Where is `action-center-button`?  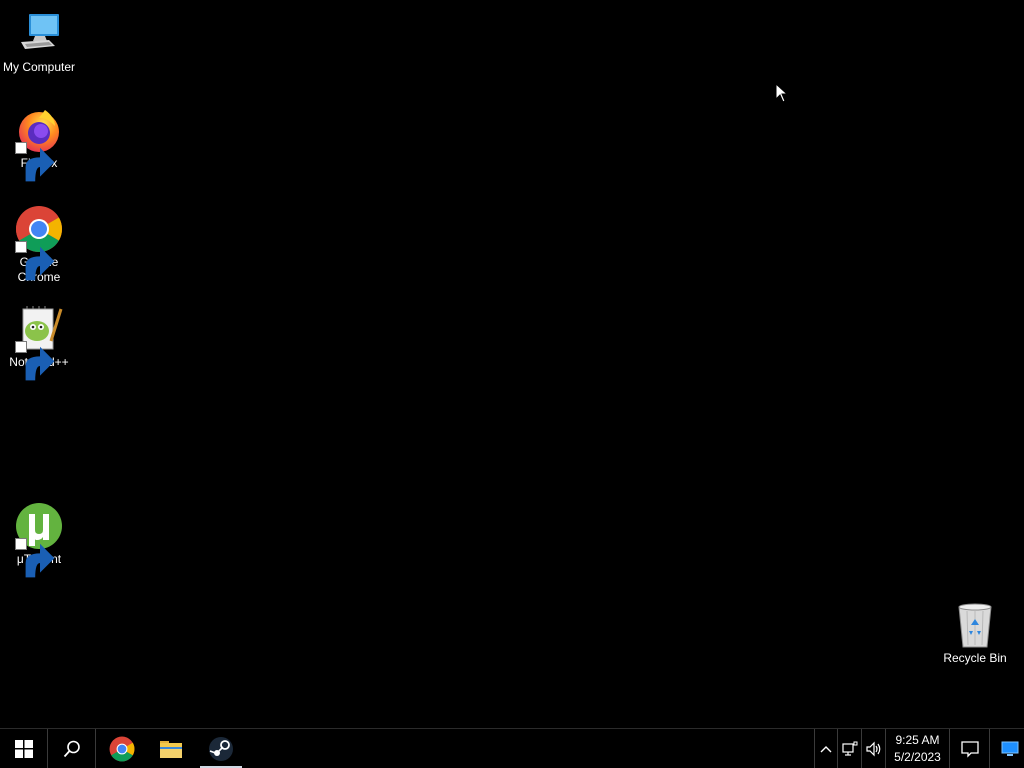 action-center-button is located at coordinates (970, 748).